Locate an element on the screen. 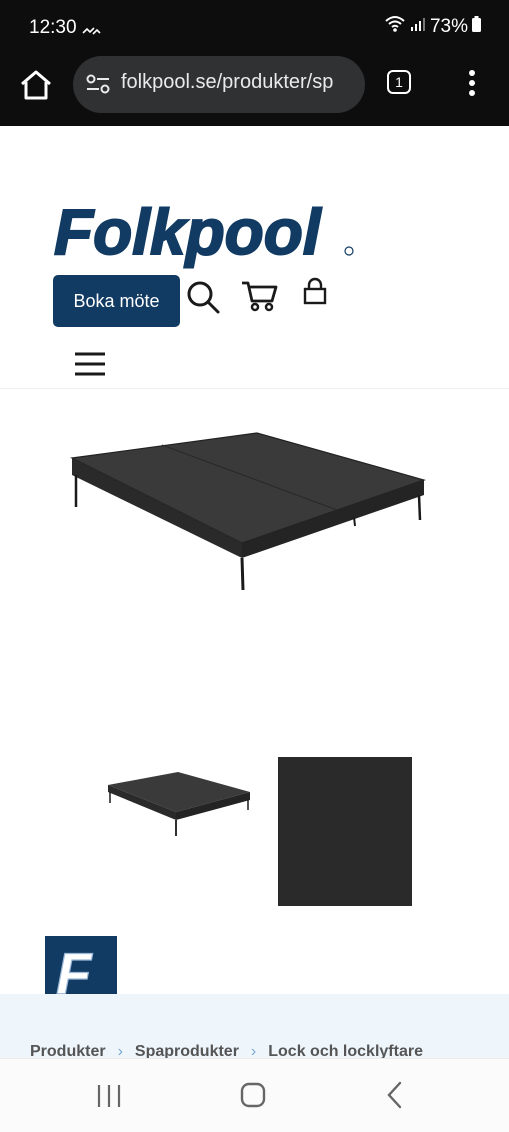  signal-icon is located at coordinates (418, 27).